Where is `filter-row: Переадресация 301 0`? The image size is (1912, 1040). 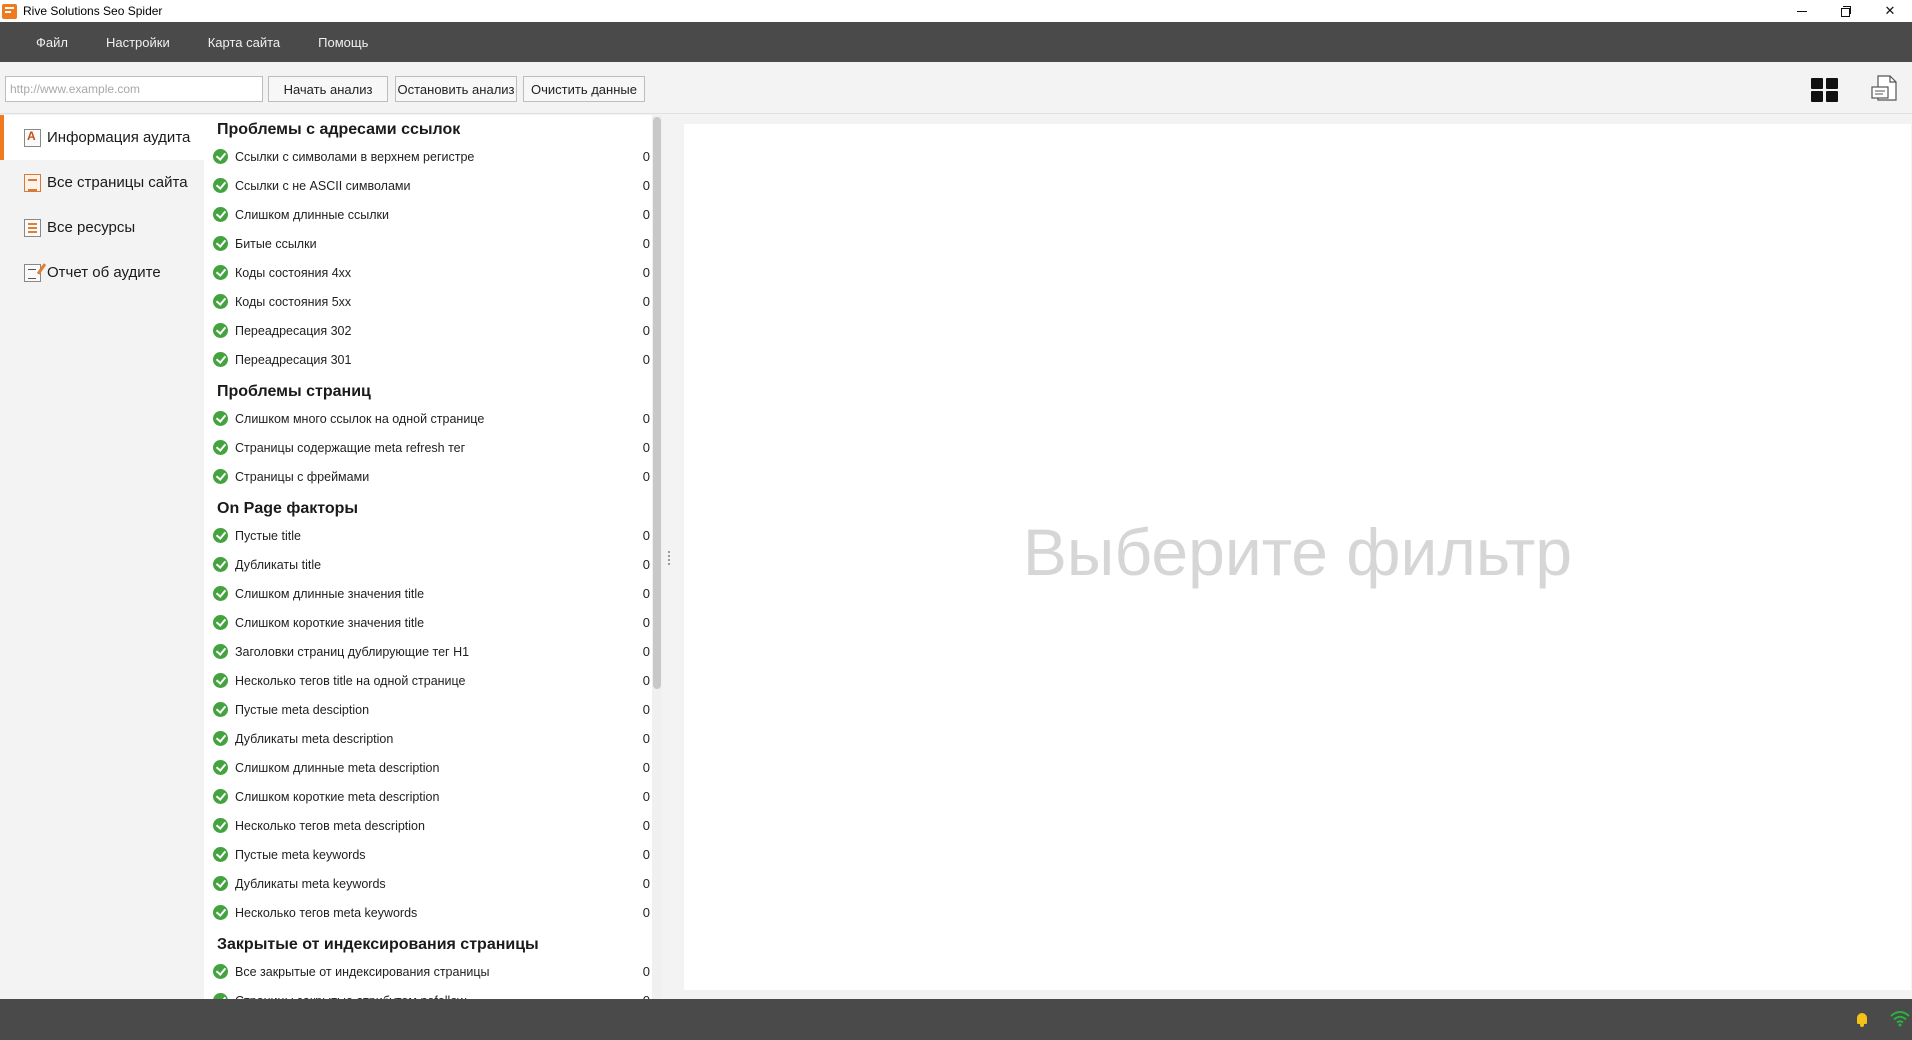 filter-row: Переадресация 301 0 is located at coordinates (427, 359).